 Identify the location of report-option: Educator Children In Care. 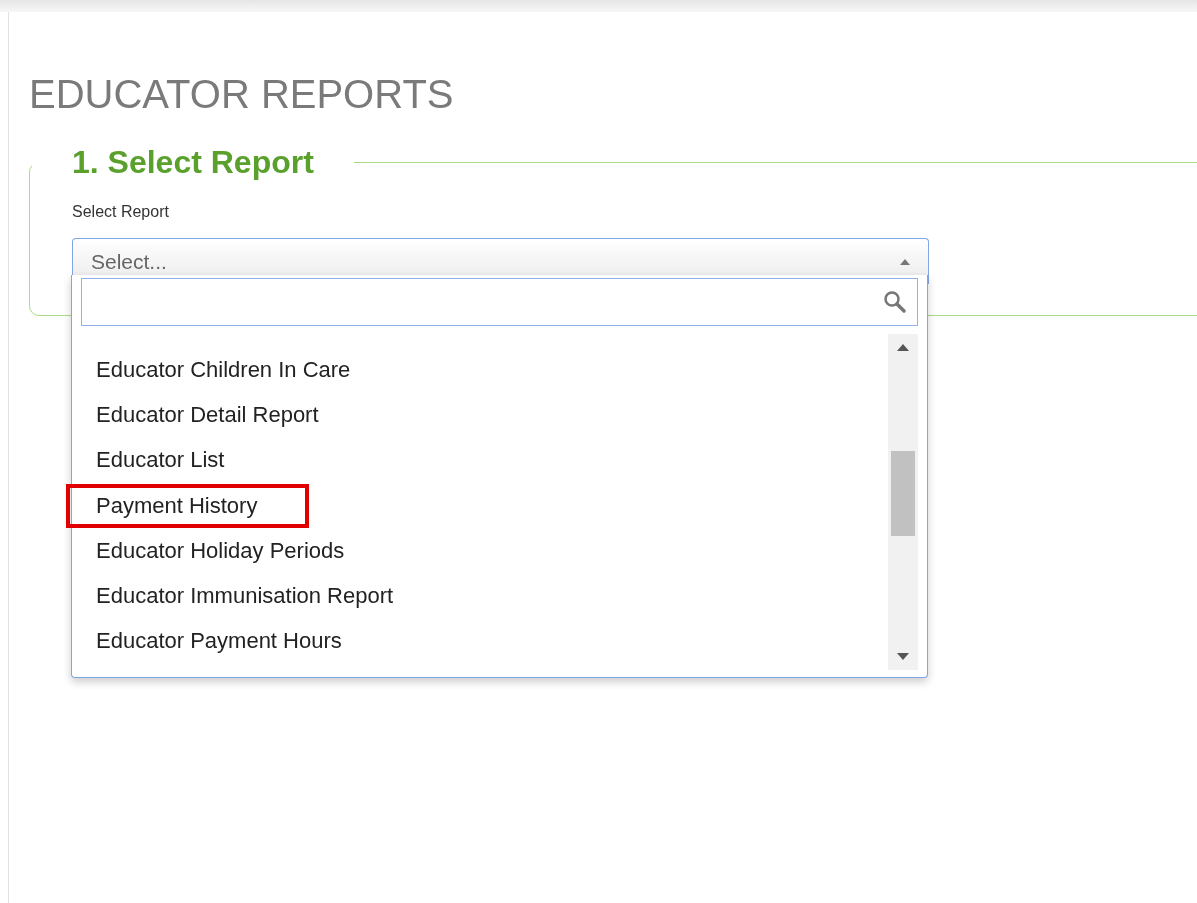
(223, 369).